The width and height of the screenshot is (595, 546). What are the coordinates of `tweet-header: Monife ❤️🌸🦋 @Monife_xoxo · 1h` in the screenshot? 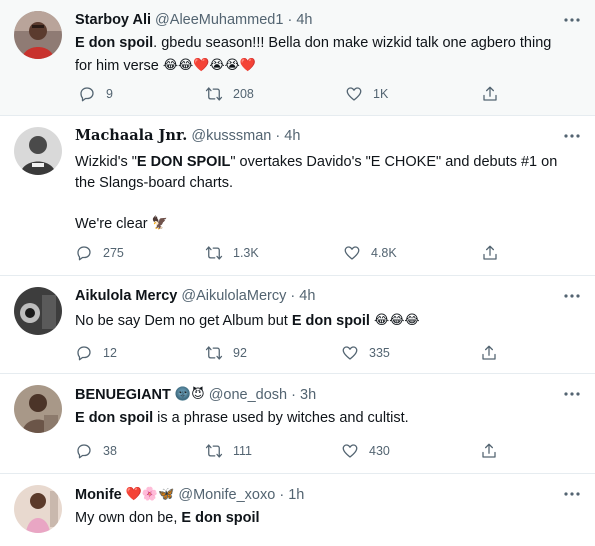 It's located at (315, 494).